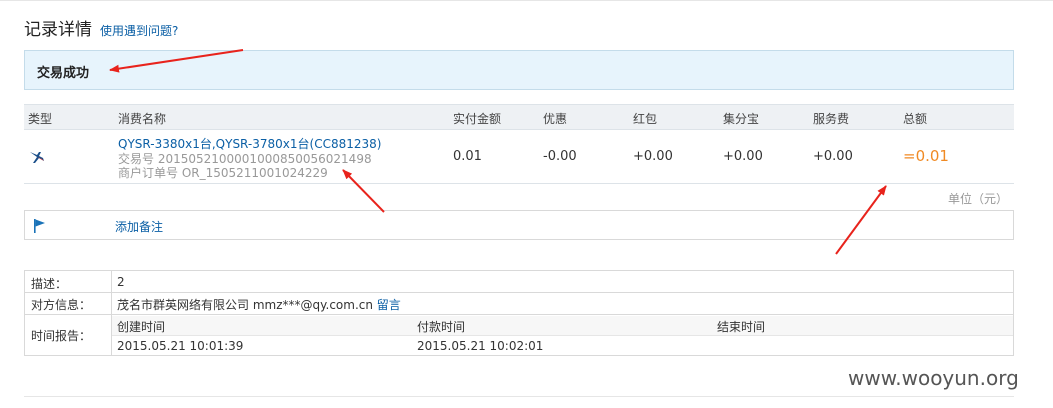 Image resolution: width=1053 pixels, height=408 pixels. Describe the element at coordinates (61, 305) in the screenshot. I see `party-label: 对方信息：` at that location.